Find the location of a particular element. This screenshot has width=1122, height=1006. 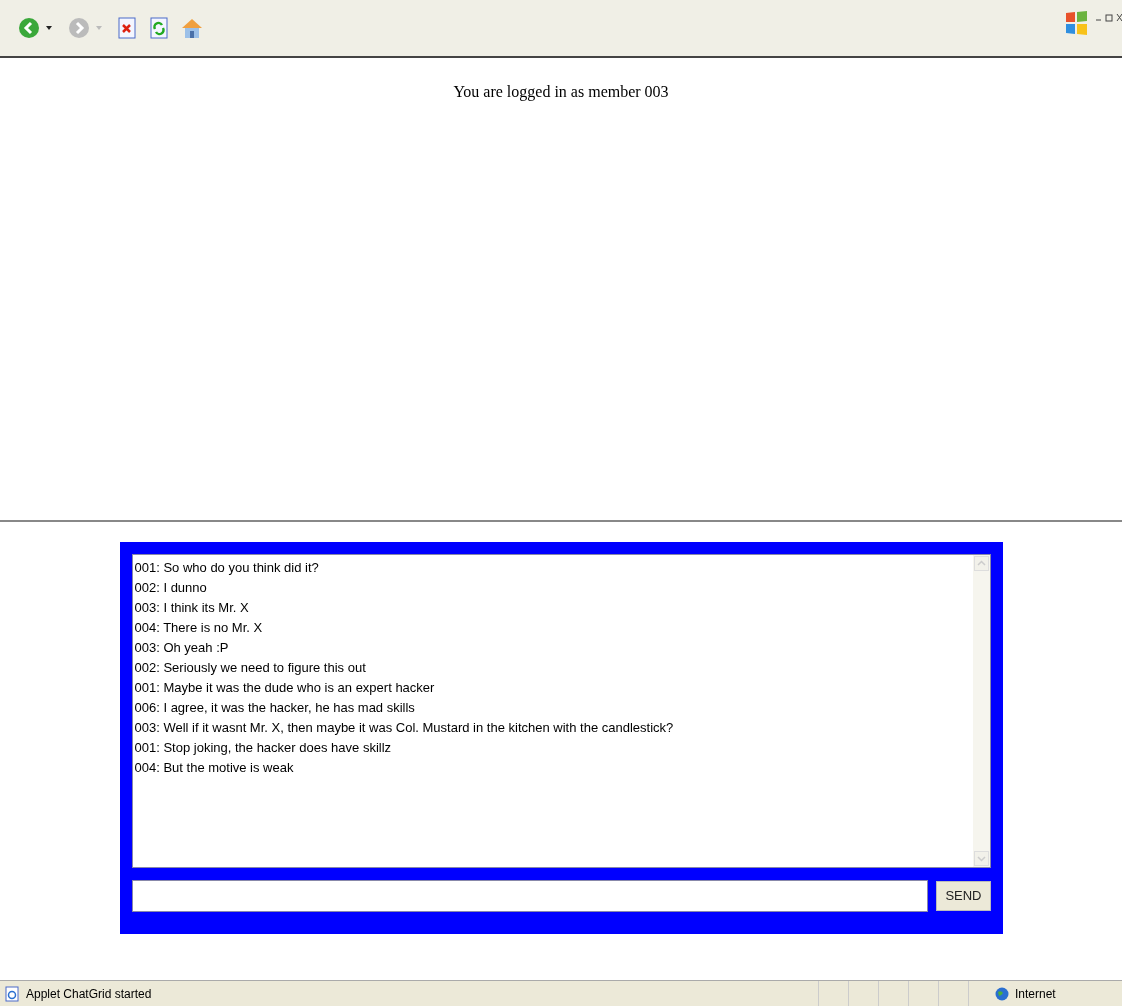

login-status-text: You are logged in as member 003 is located at coordinates (561, 92).